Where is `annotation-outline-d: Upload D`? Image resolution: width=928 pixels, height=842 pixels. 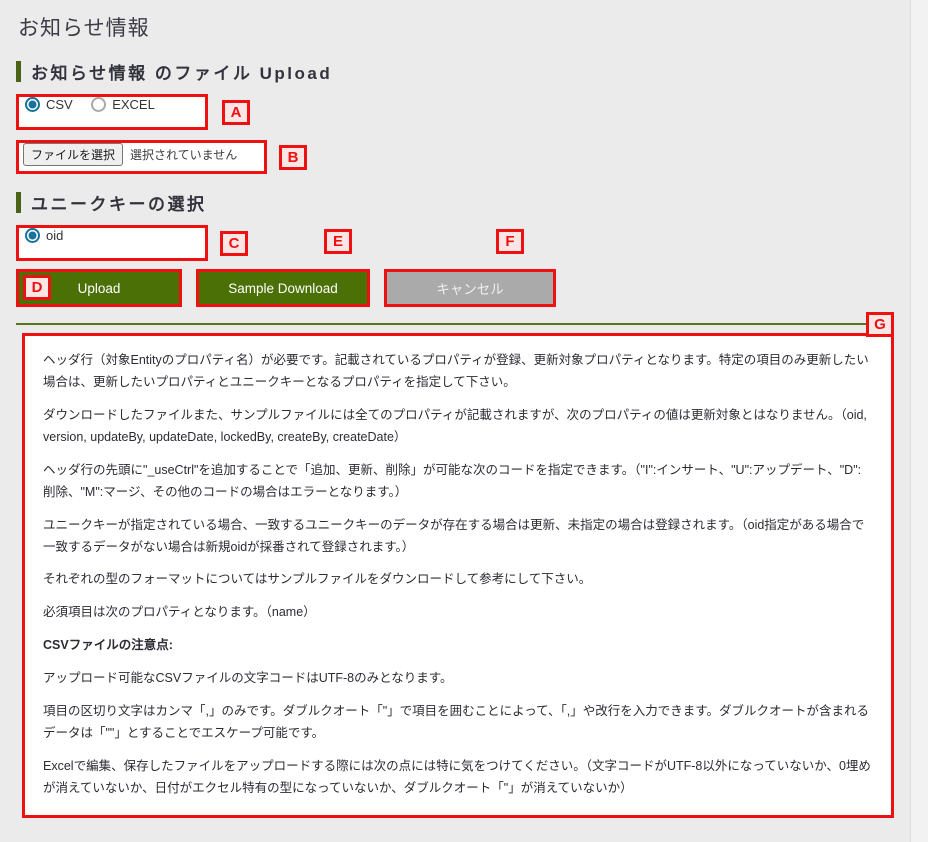 annotation-outline-d: Upload D is located at coordinates (99, 288).